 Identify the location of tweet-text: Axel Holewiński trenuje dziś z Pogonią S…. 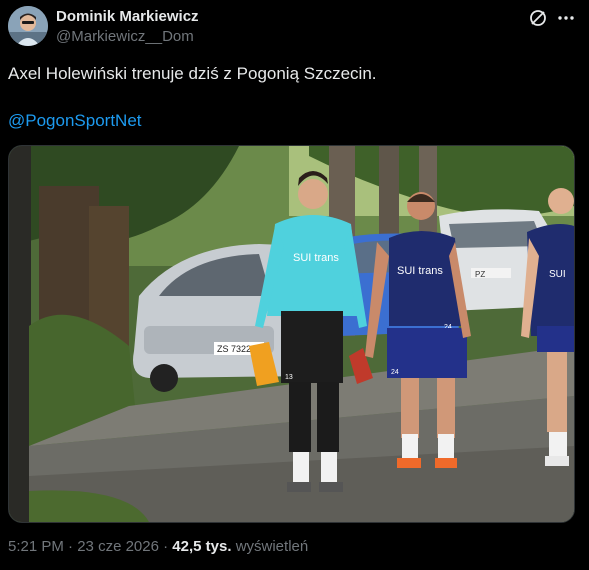
(192, 73).